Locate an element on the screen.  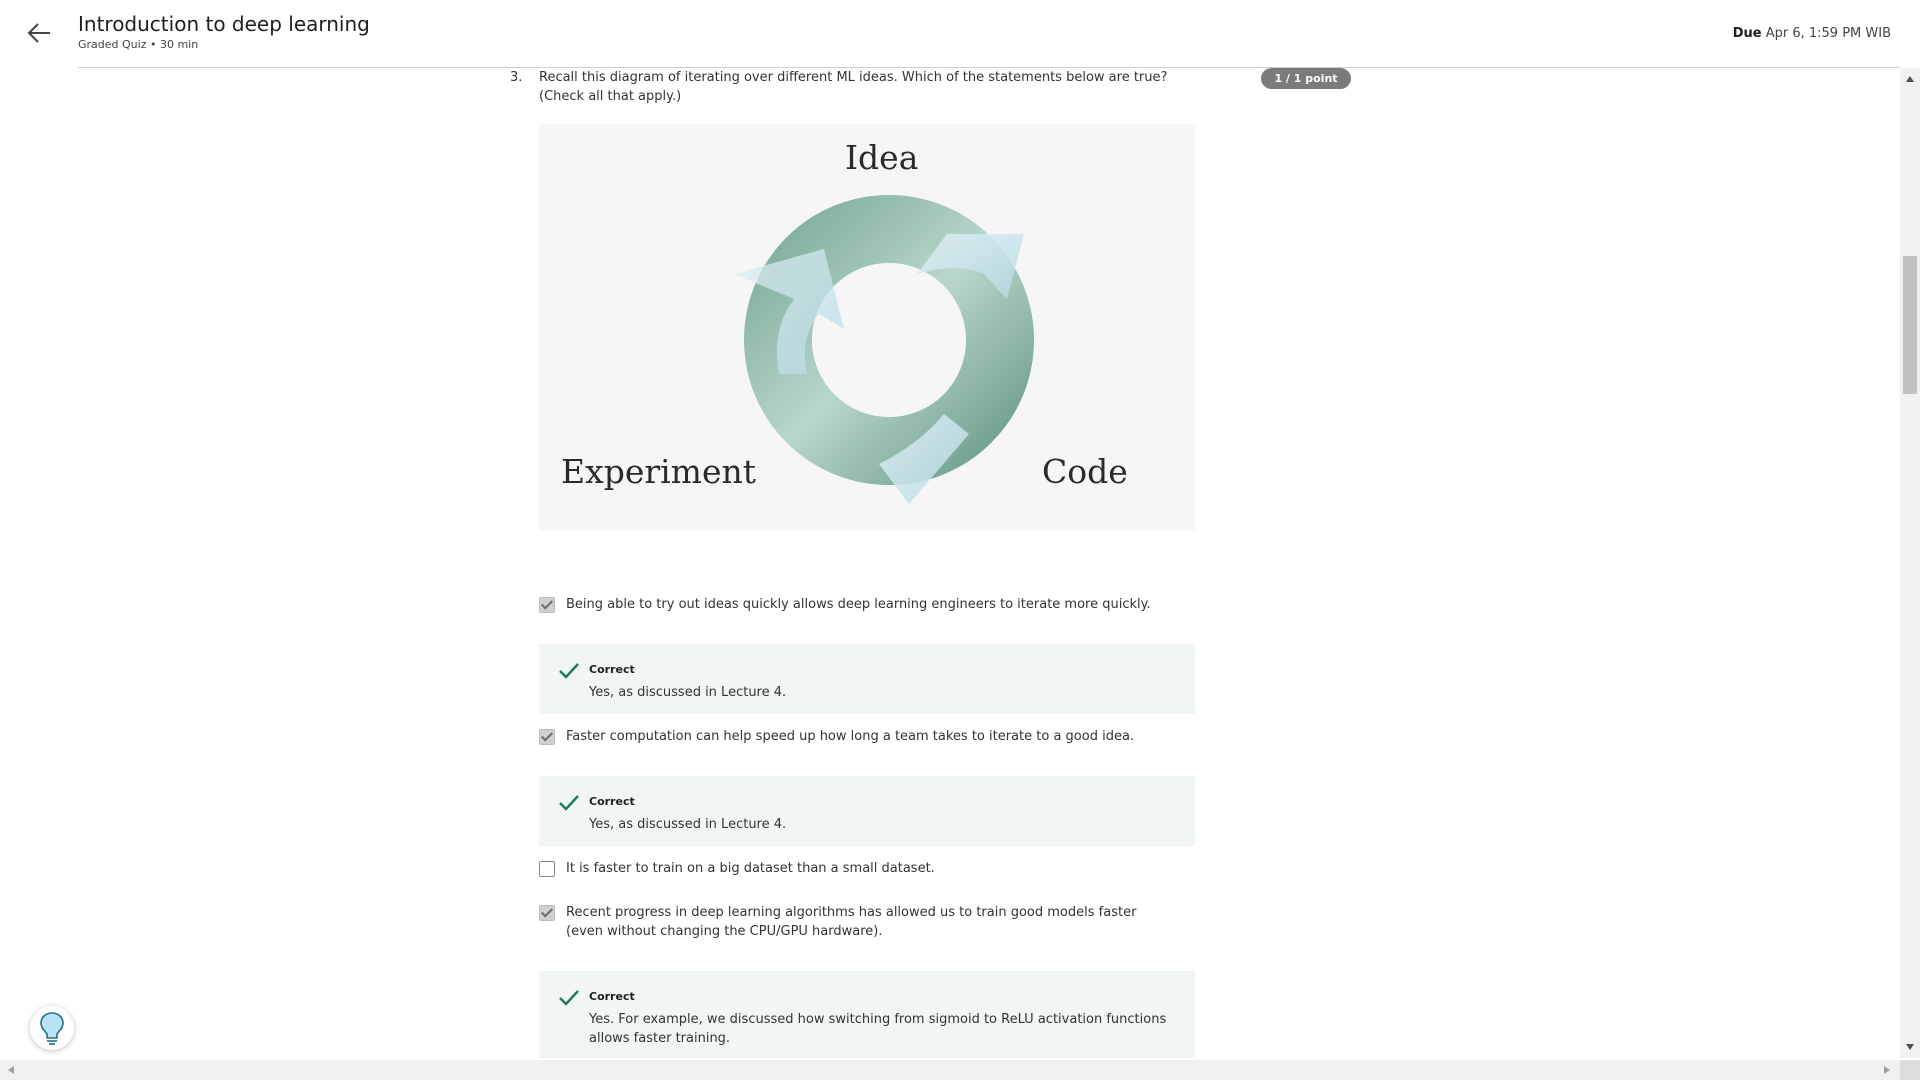
quiz-meta: Graded Quiz • 30 min is located at coordinates (138, 44).